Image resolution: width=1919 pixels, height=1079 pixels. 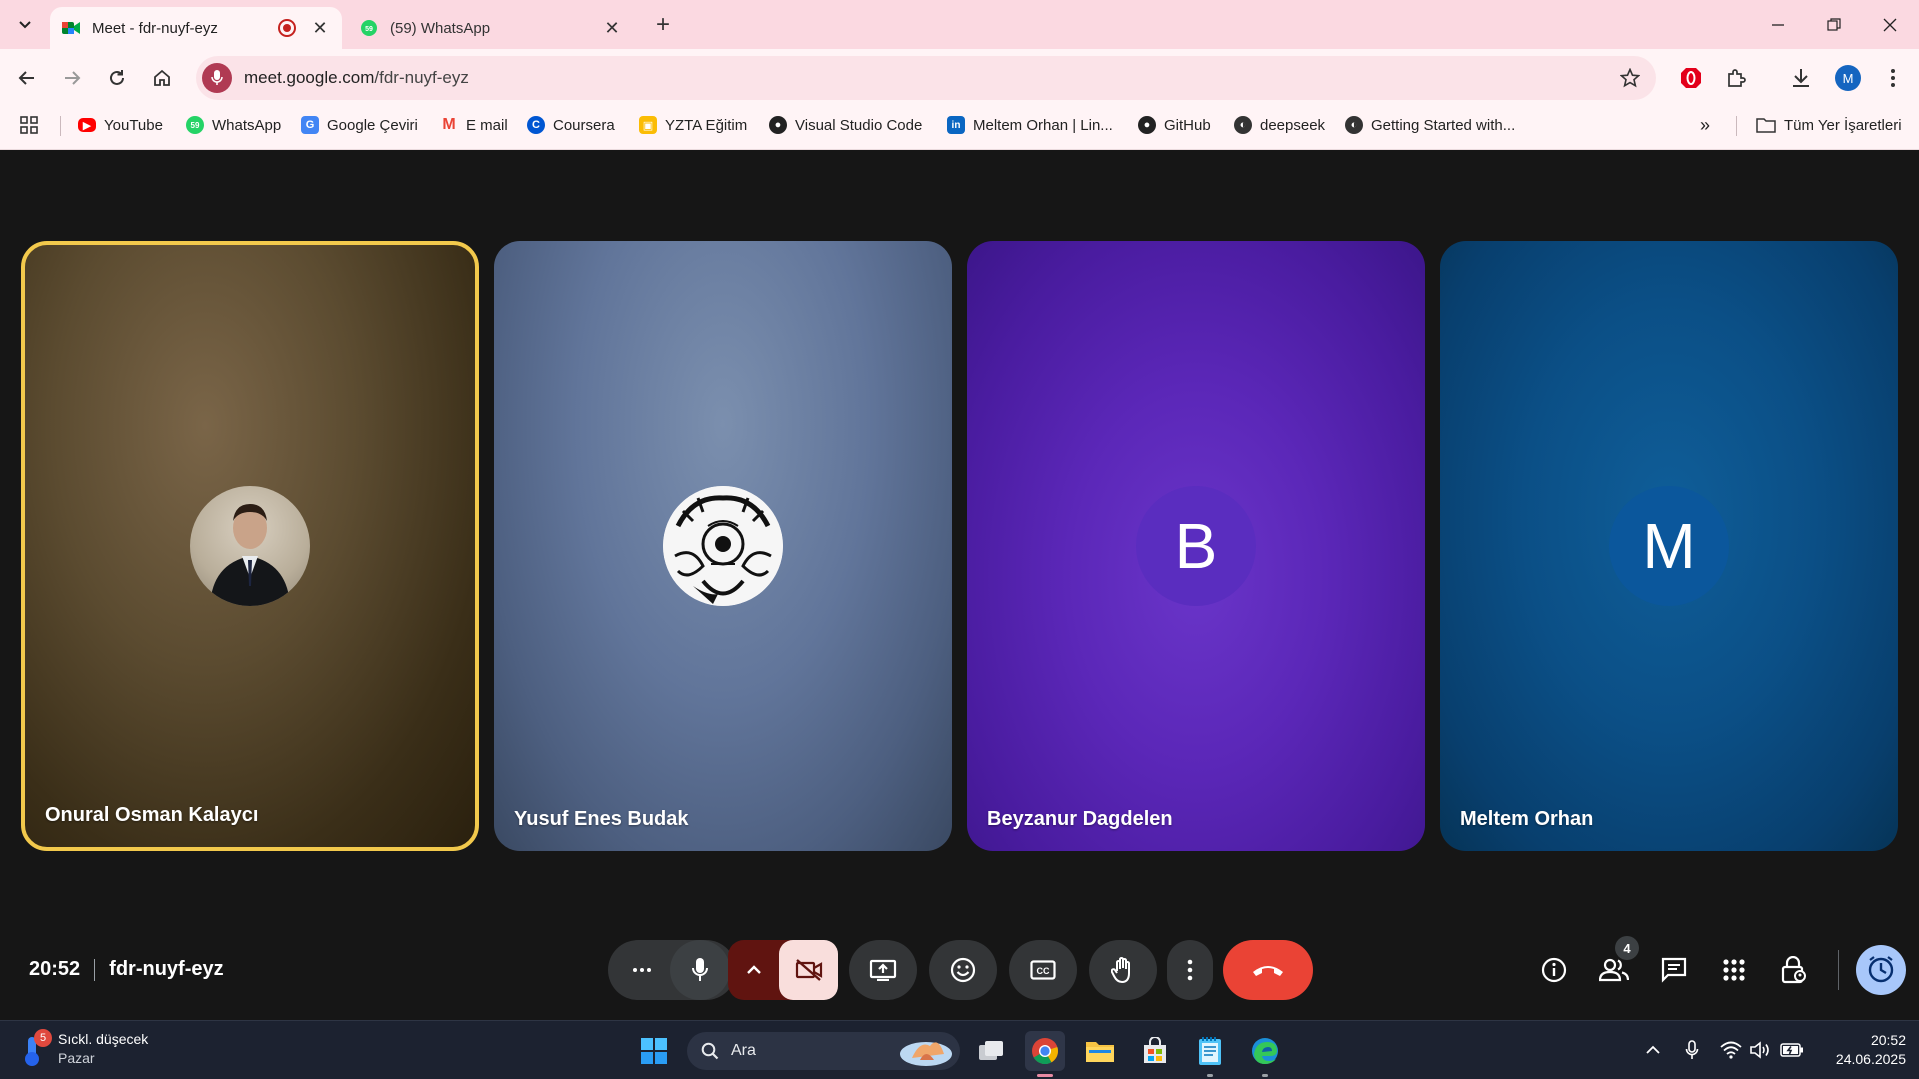 I want to click on recording-indicator-icon, so click(x=287, y=28).